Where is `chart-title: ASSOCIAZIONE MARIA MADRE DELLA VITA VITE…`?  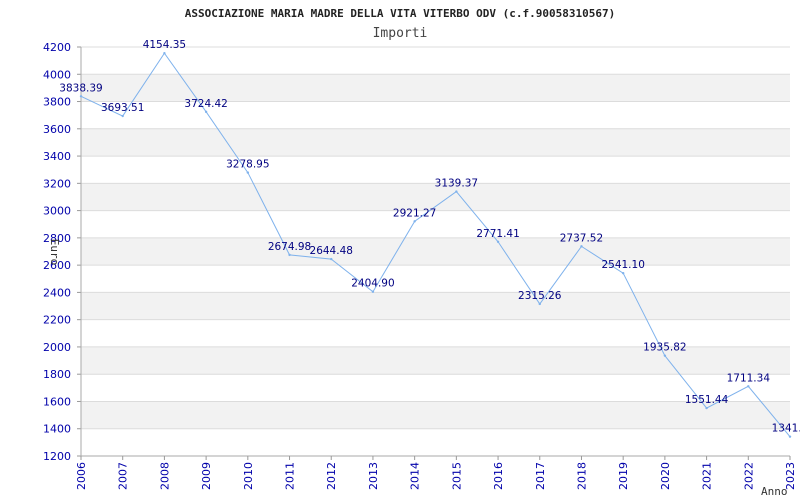
chart-title: ASSOCIAZIONE MARIA MADRE DELLA VITA VITE… is located at coordinates (400, 13).